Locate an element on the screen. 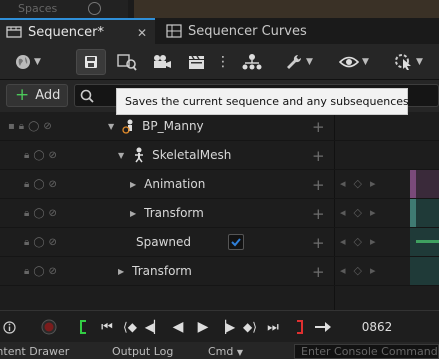 The height and width of the screenshot is (359, 439). loop-mode-button is located at coordinates (323, 327).